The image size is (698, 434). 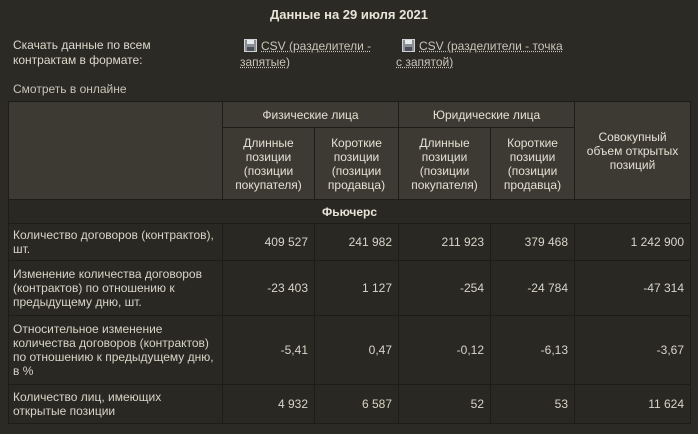 I want to click on cell-value: -23 403, so click(x=268, y=288).